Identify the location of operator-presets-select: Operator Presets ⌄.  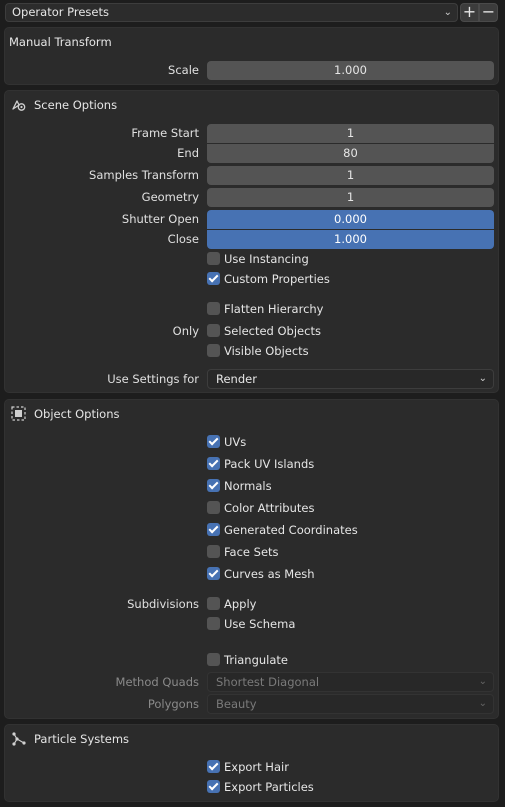
(231, 12).